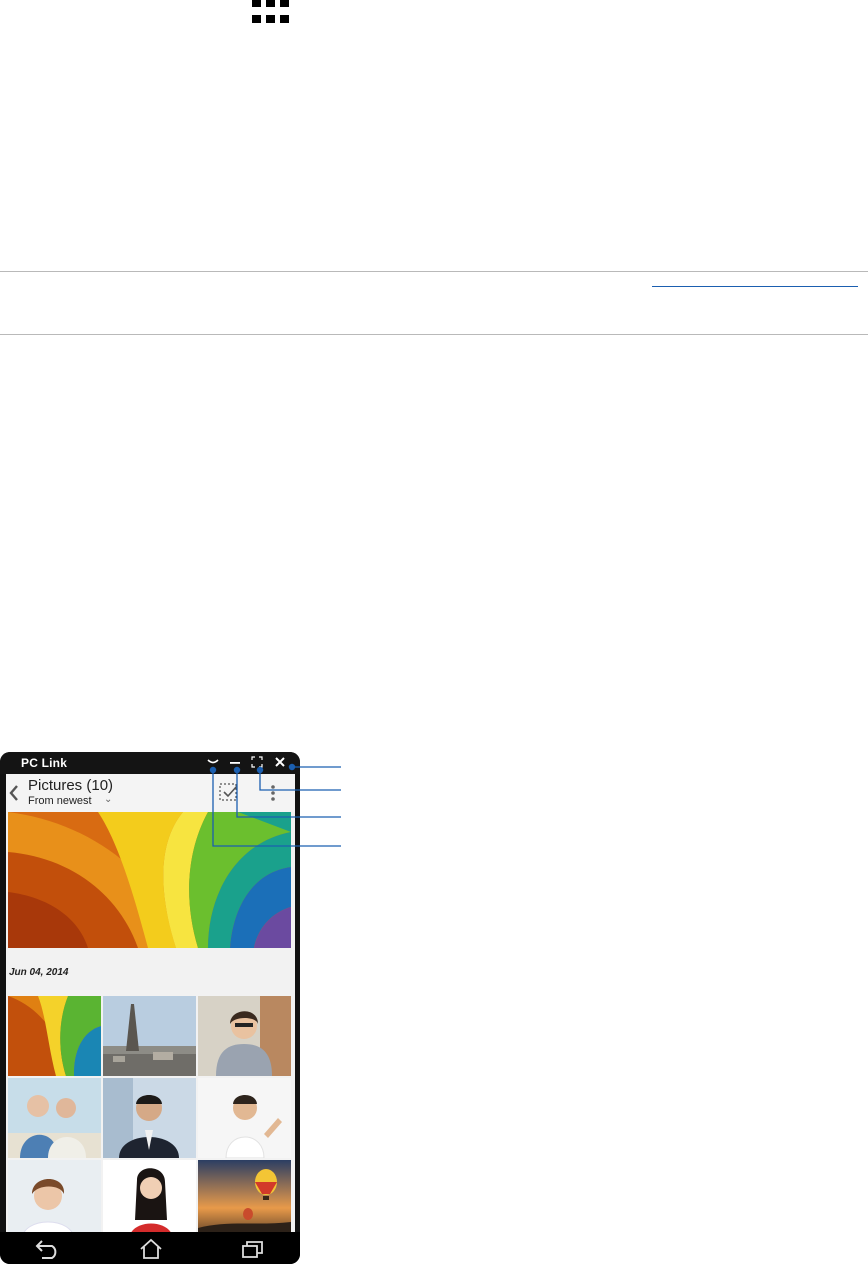 The width and height of the screenshot is (868, 1265). What do you see at coordinates (39, 972) in the screenshot?
I see `date-group-label: Jun 04, 2014` at bounding box center [39, 972].